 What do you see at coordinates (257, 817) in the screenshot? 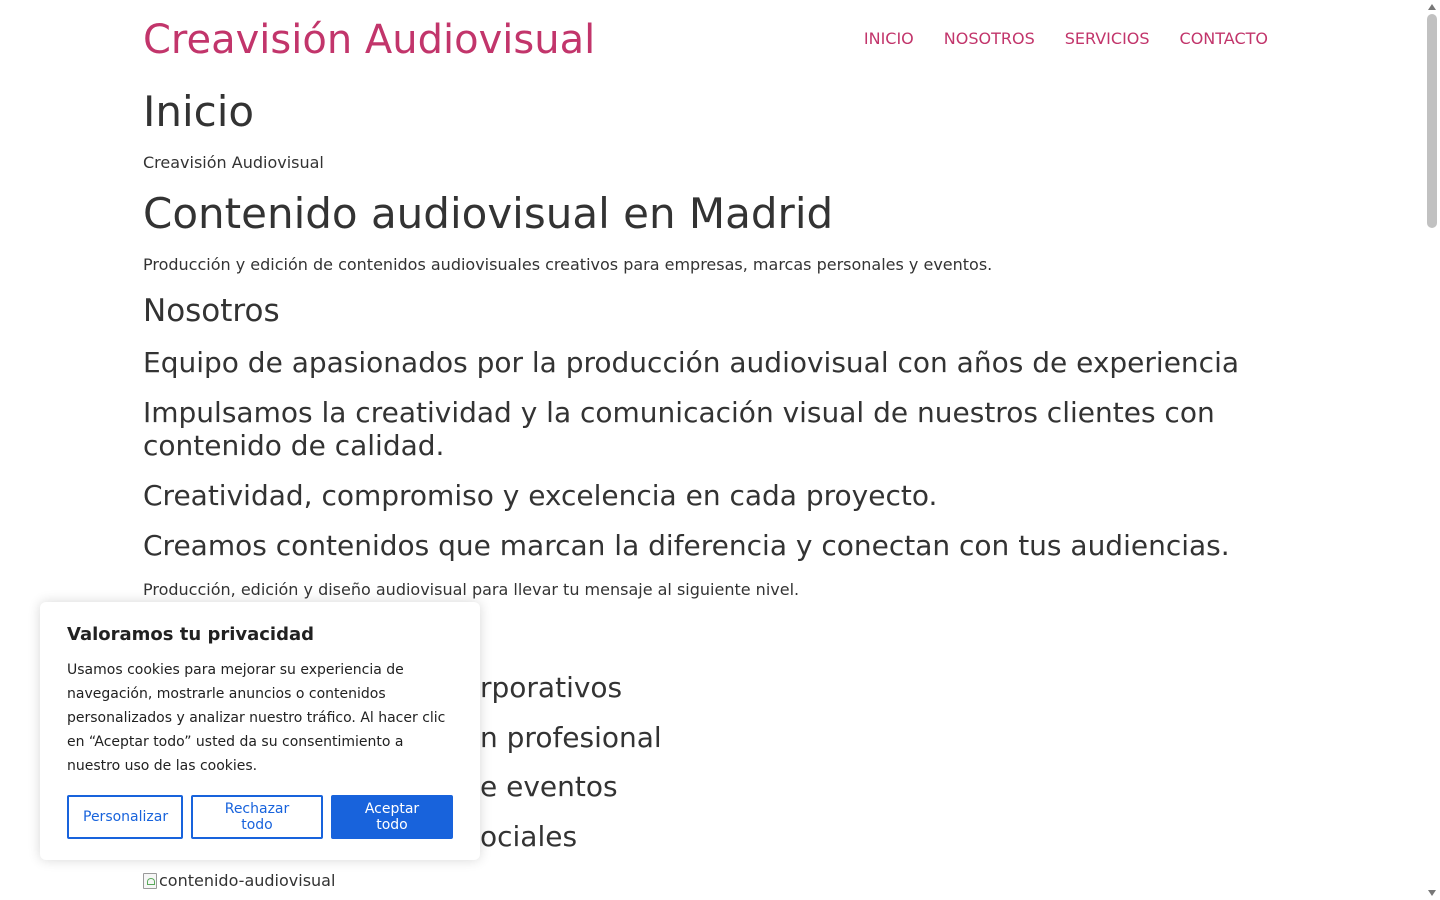
I see `reject-cookies-button: Rechazar todo` at bounding box center [257, 817].